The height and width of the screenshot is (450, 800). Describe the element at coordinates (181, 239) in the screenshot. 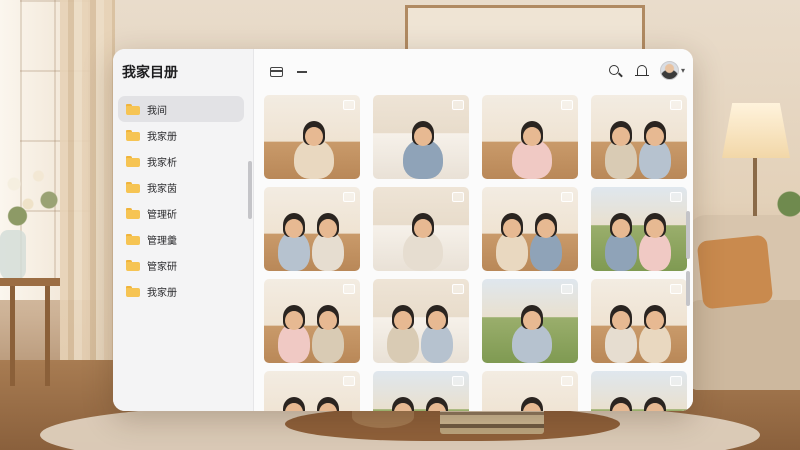

I see `sidebar-folder-item: 管理羹` at that location.